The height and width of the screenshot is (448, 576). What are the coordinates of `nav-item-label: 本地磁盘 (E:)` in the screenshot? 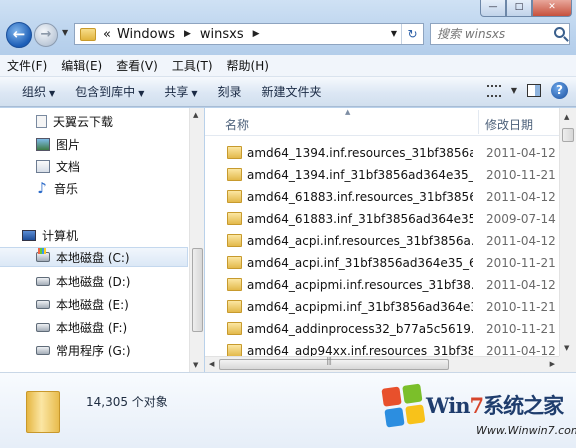 It's located at (92, 304).